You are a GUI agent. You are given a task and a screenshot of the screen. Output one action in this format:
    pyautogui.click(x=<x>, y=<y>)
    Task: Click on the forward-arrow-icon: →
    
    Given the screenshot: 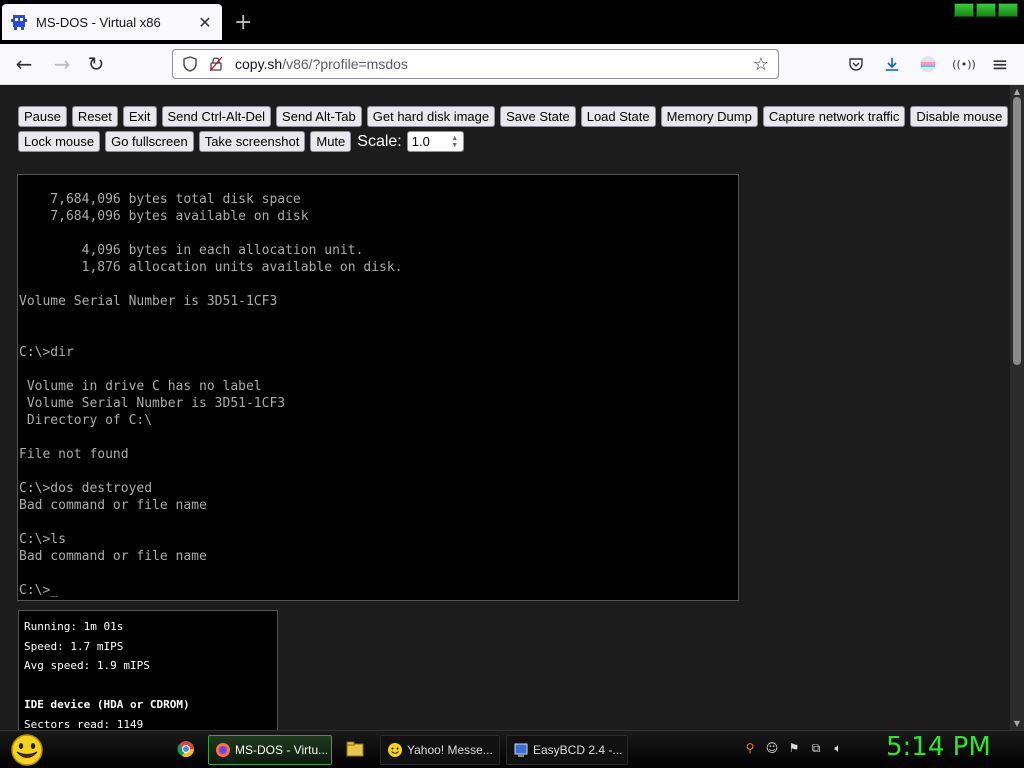 What is the action you would take?
    pyautogui.click(x=62, y=64)
    